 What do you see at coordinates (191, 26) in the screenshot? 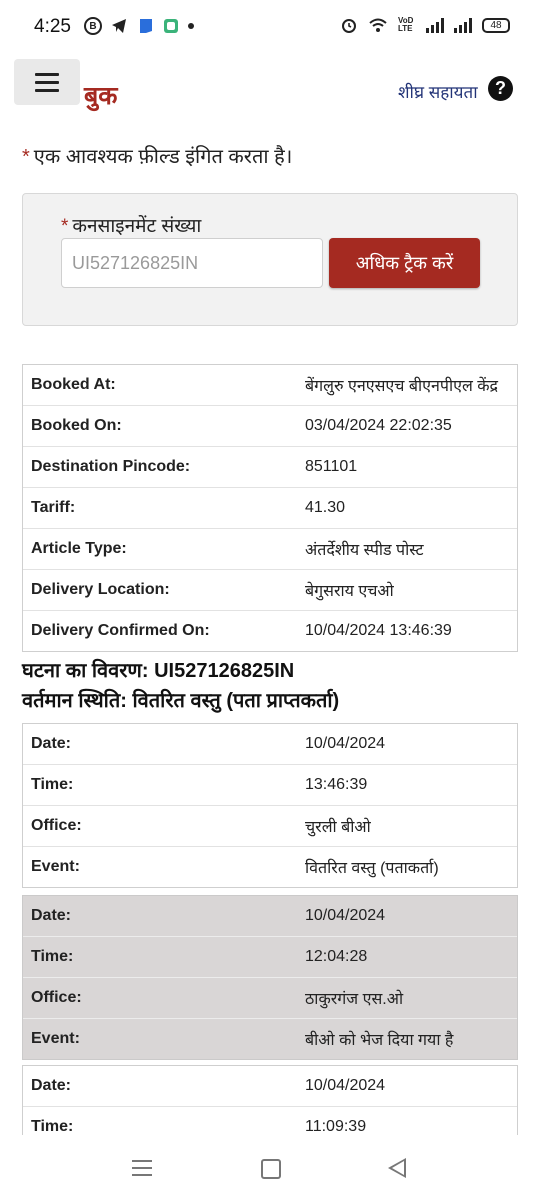
I see `notification-dot` at bounding box center [191, 26].